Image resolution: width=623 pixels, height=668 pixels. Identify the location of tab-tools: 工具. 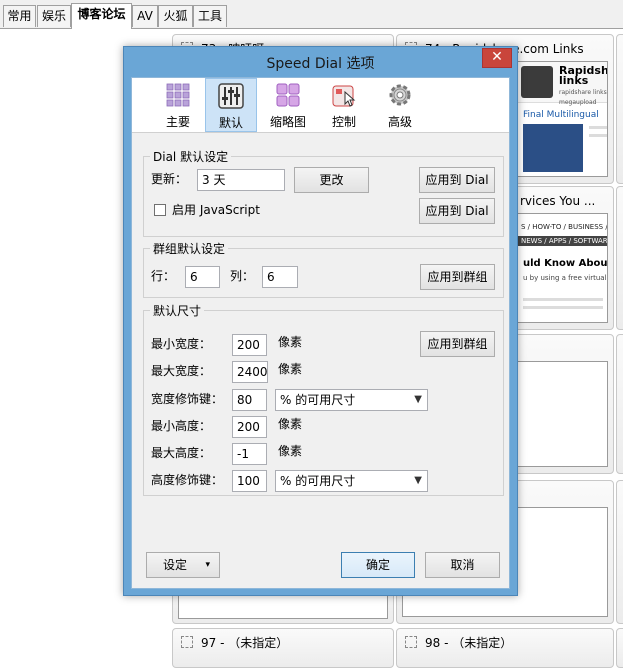
(210, 16).